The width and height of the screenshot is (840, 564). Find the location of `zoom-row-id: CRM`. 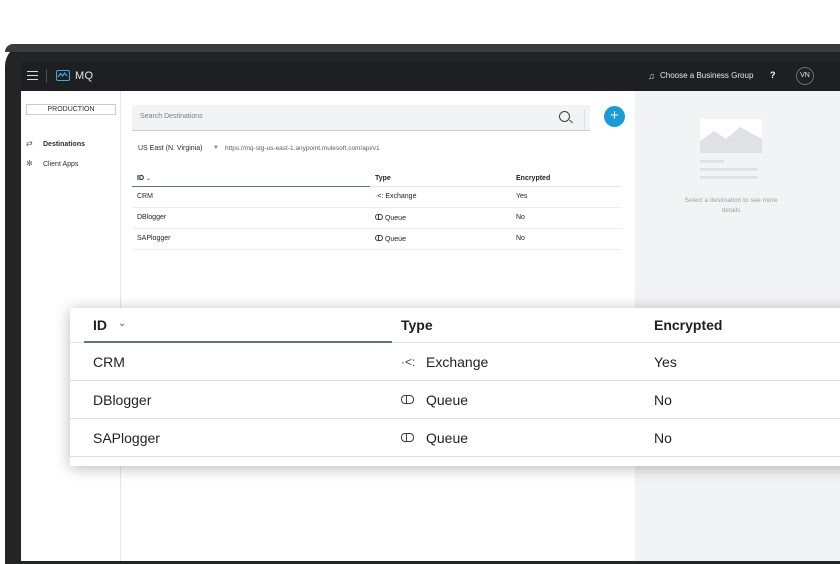

zoom-row-id: CRM is located at coordinates (109, 362).